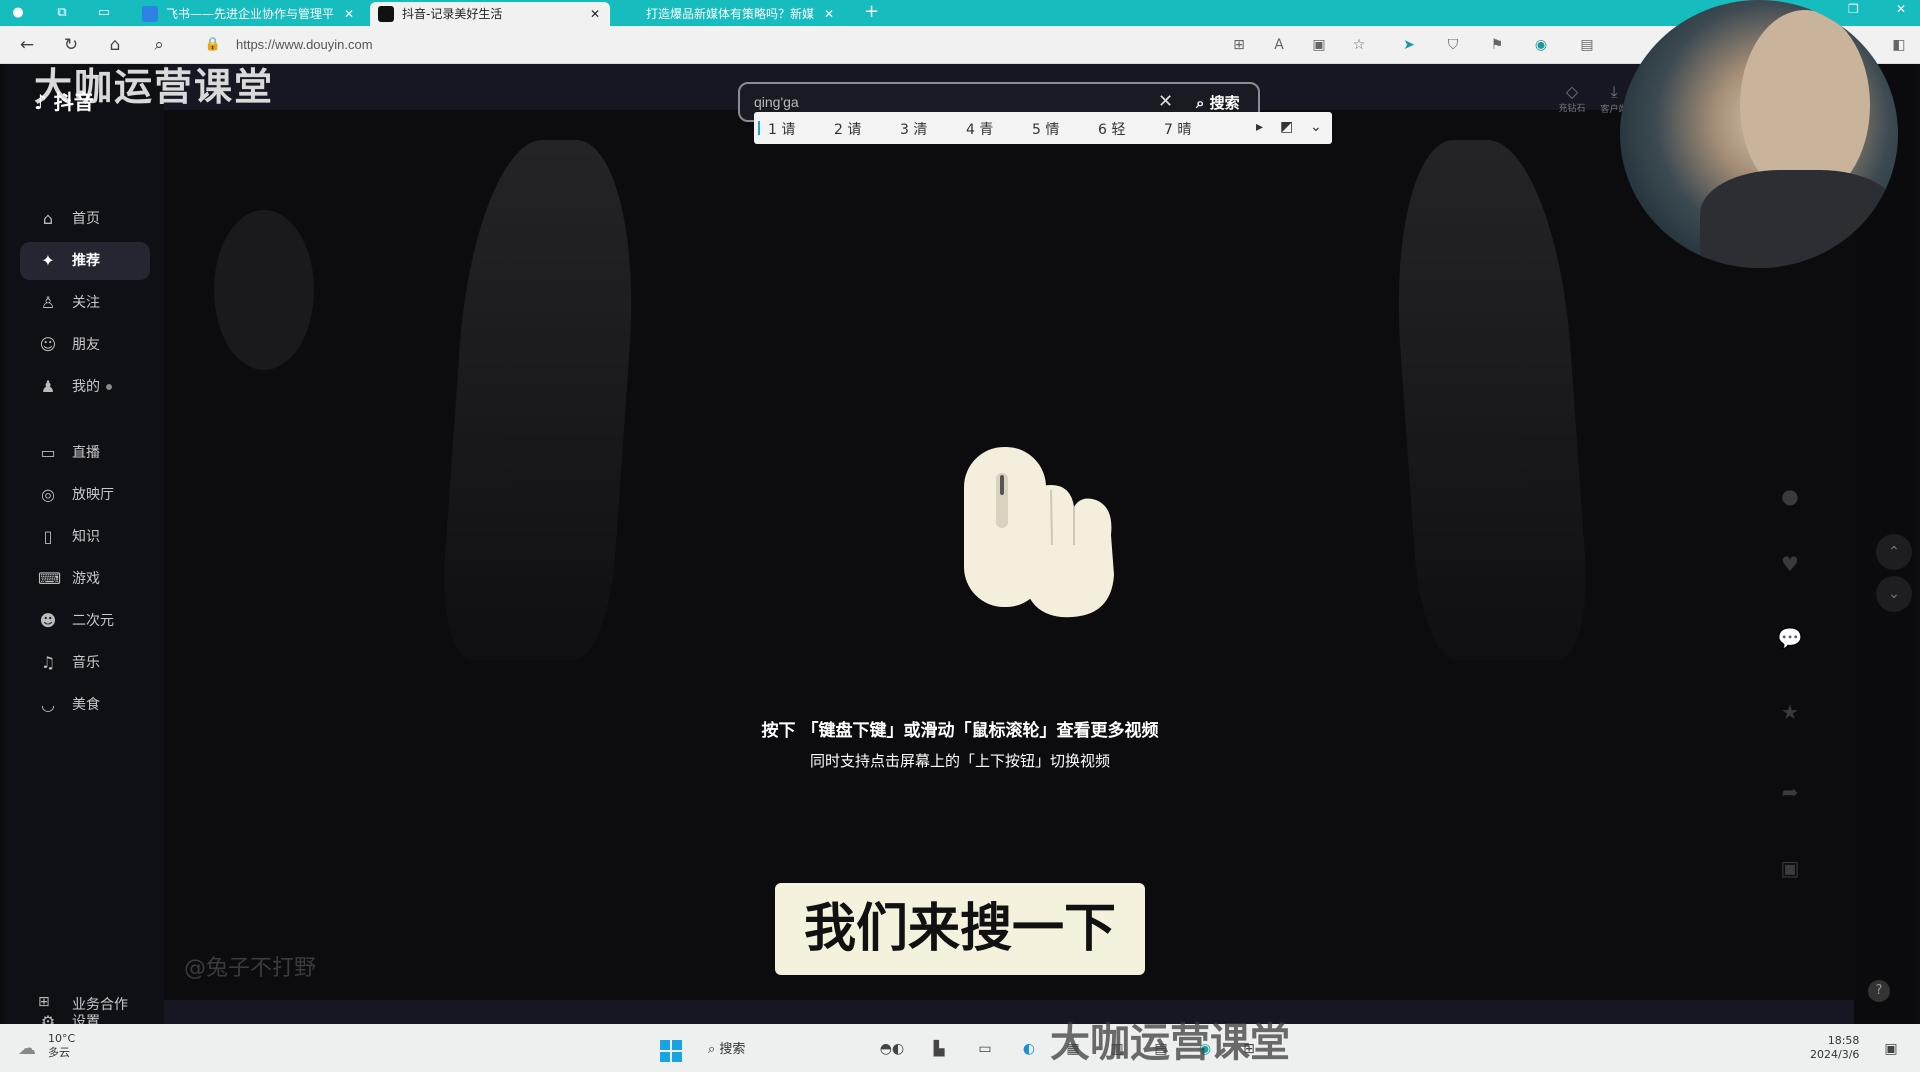 This screenshot has height=1072, width=1920. What do you see at coordinates (1409, 45) in the screenshot?
I see `extension-arrow-icon: ➤` at bounding box center [1409, 45].